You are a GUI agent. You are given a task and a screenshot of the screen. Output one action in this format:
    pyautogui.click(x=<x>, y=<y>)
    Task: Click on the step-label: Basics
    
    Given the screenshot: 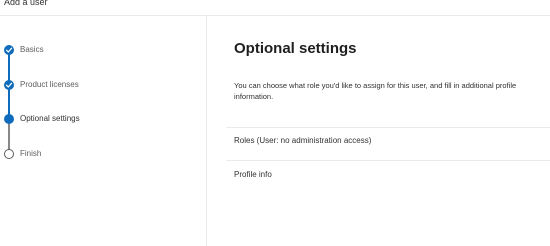 What is the action you would take?
    pyautogui.click(x=32, y=49)
    